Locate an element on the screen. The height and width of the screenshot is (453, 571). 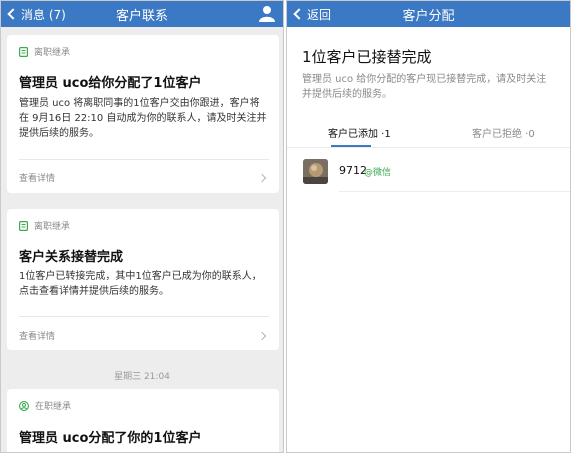
card-body: 1位客户已转接完成，其中1位客户已成为你的联系人，点击查看详情并提供后续的服务。 is located at coordinates (140, 284).